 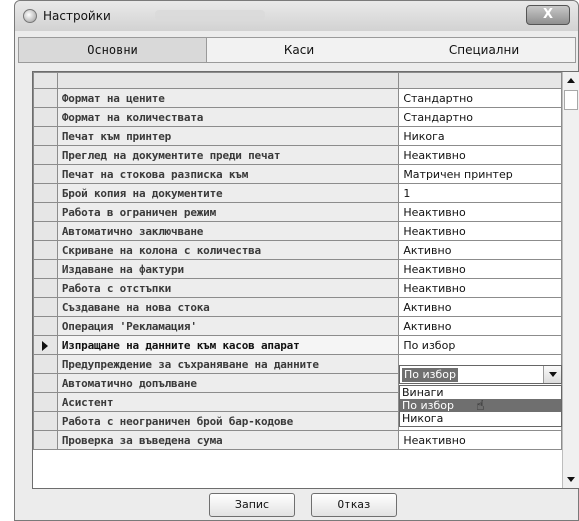 I want to click on row-selector-header, so click(x=45, y=80).